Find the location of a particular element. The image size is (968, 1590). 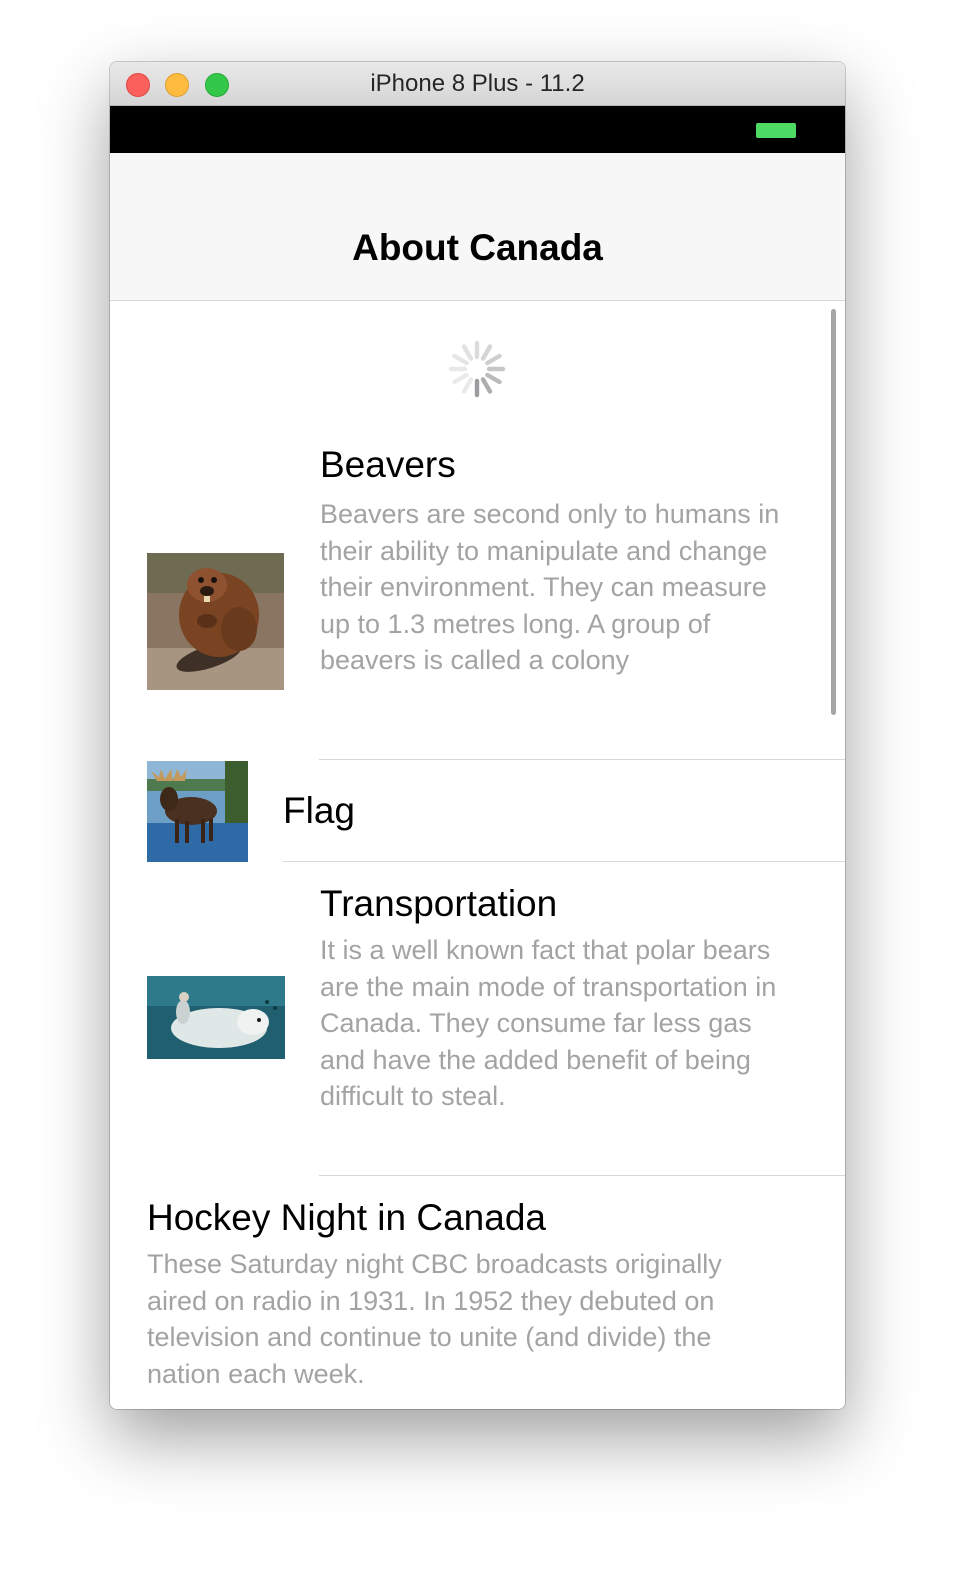

polar-bear-photo is located at coordinates (216, 1017).